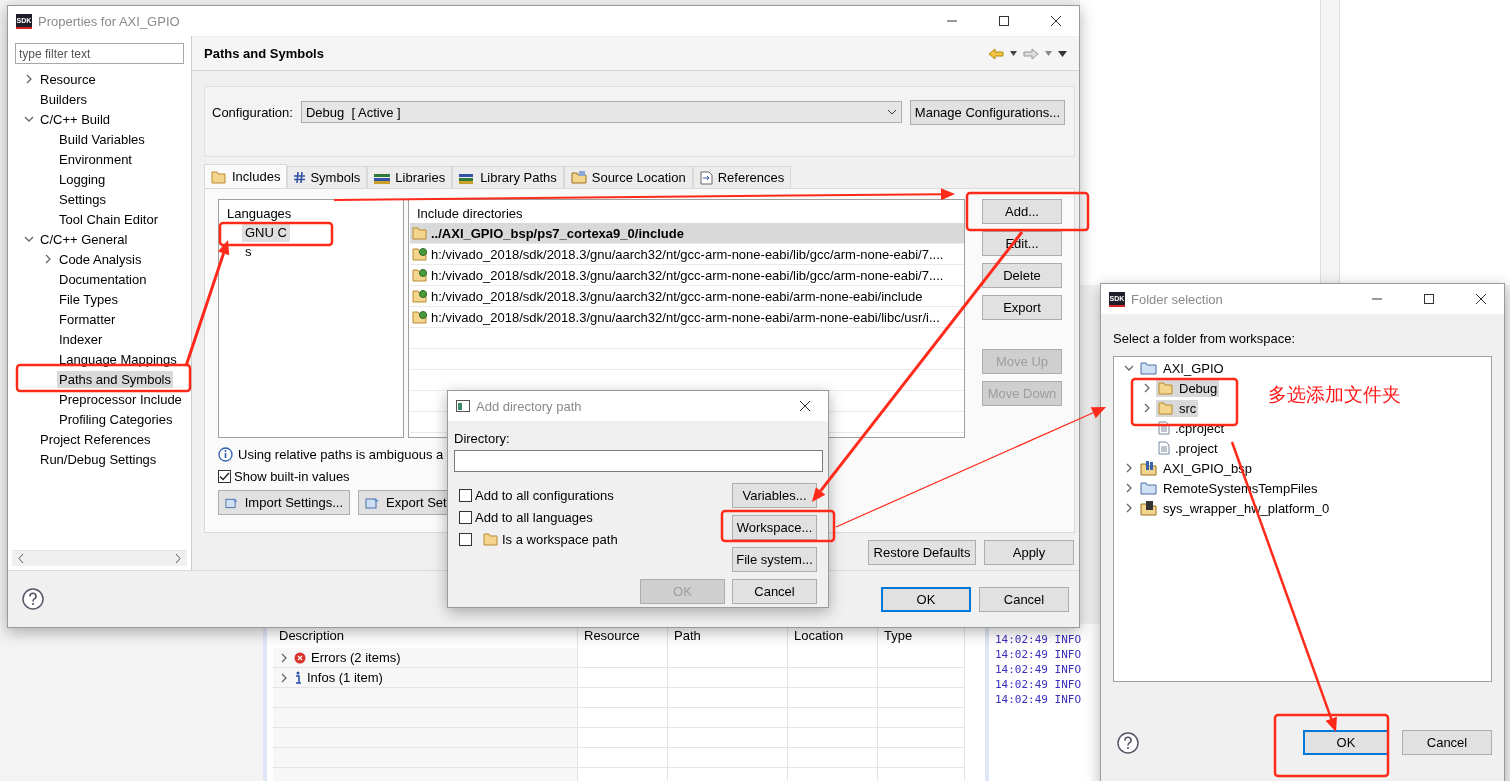  Describe the element at coordinates (529, 406) in the screenshot. I see `dialog-title: Add directory path` at that location.